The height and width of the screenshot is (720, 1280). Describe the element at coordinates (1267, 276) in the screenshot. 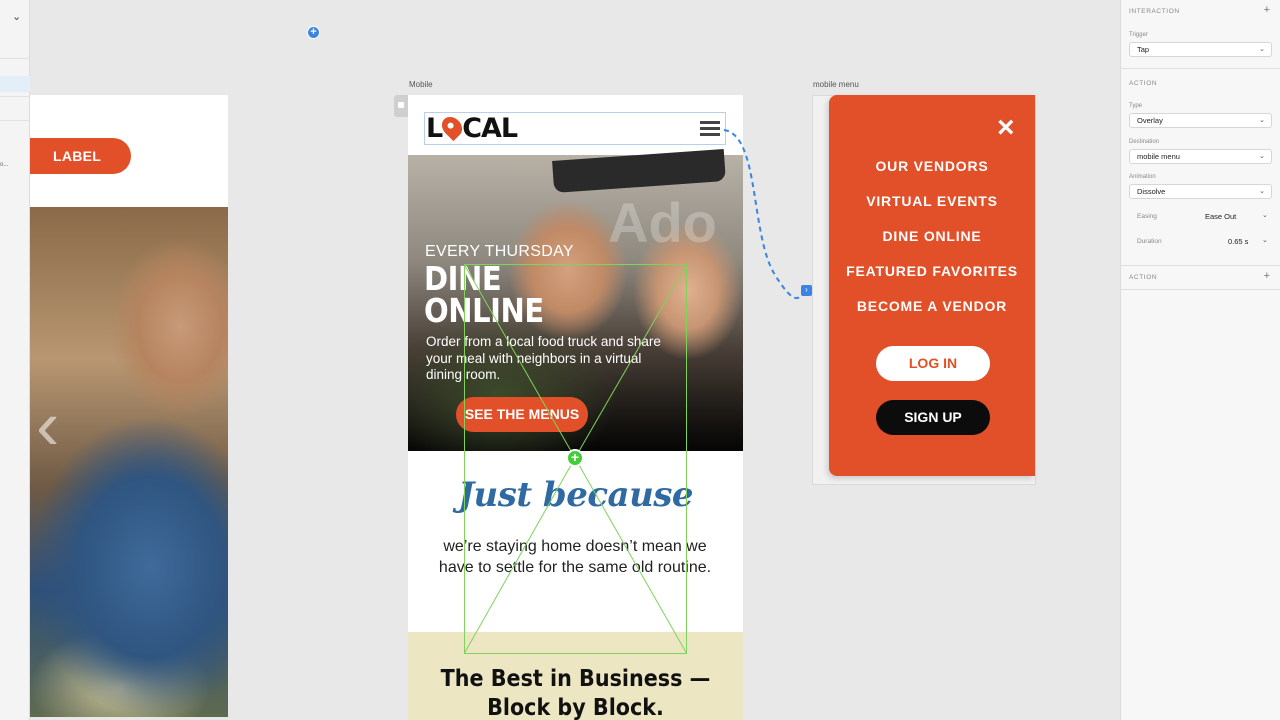

I see `add-action-icon: +` at that location.